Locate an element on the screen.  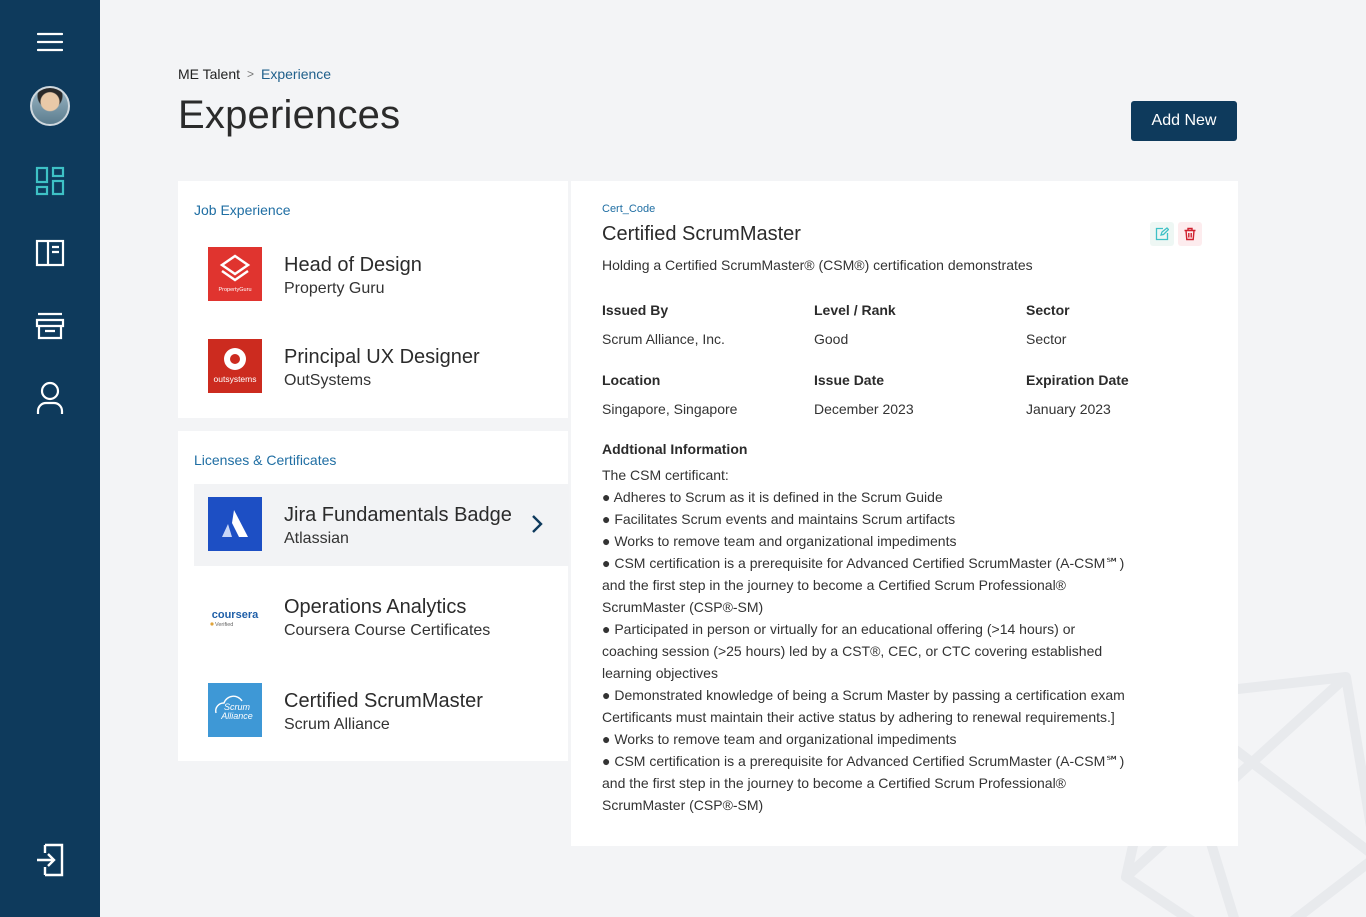
menu-icon is located at coordinates (50, 42).